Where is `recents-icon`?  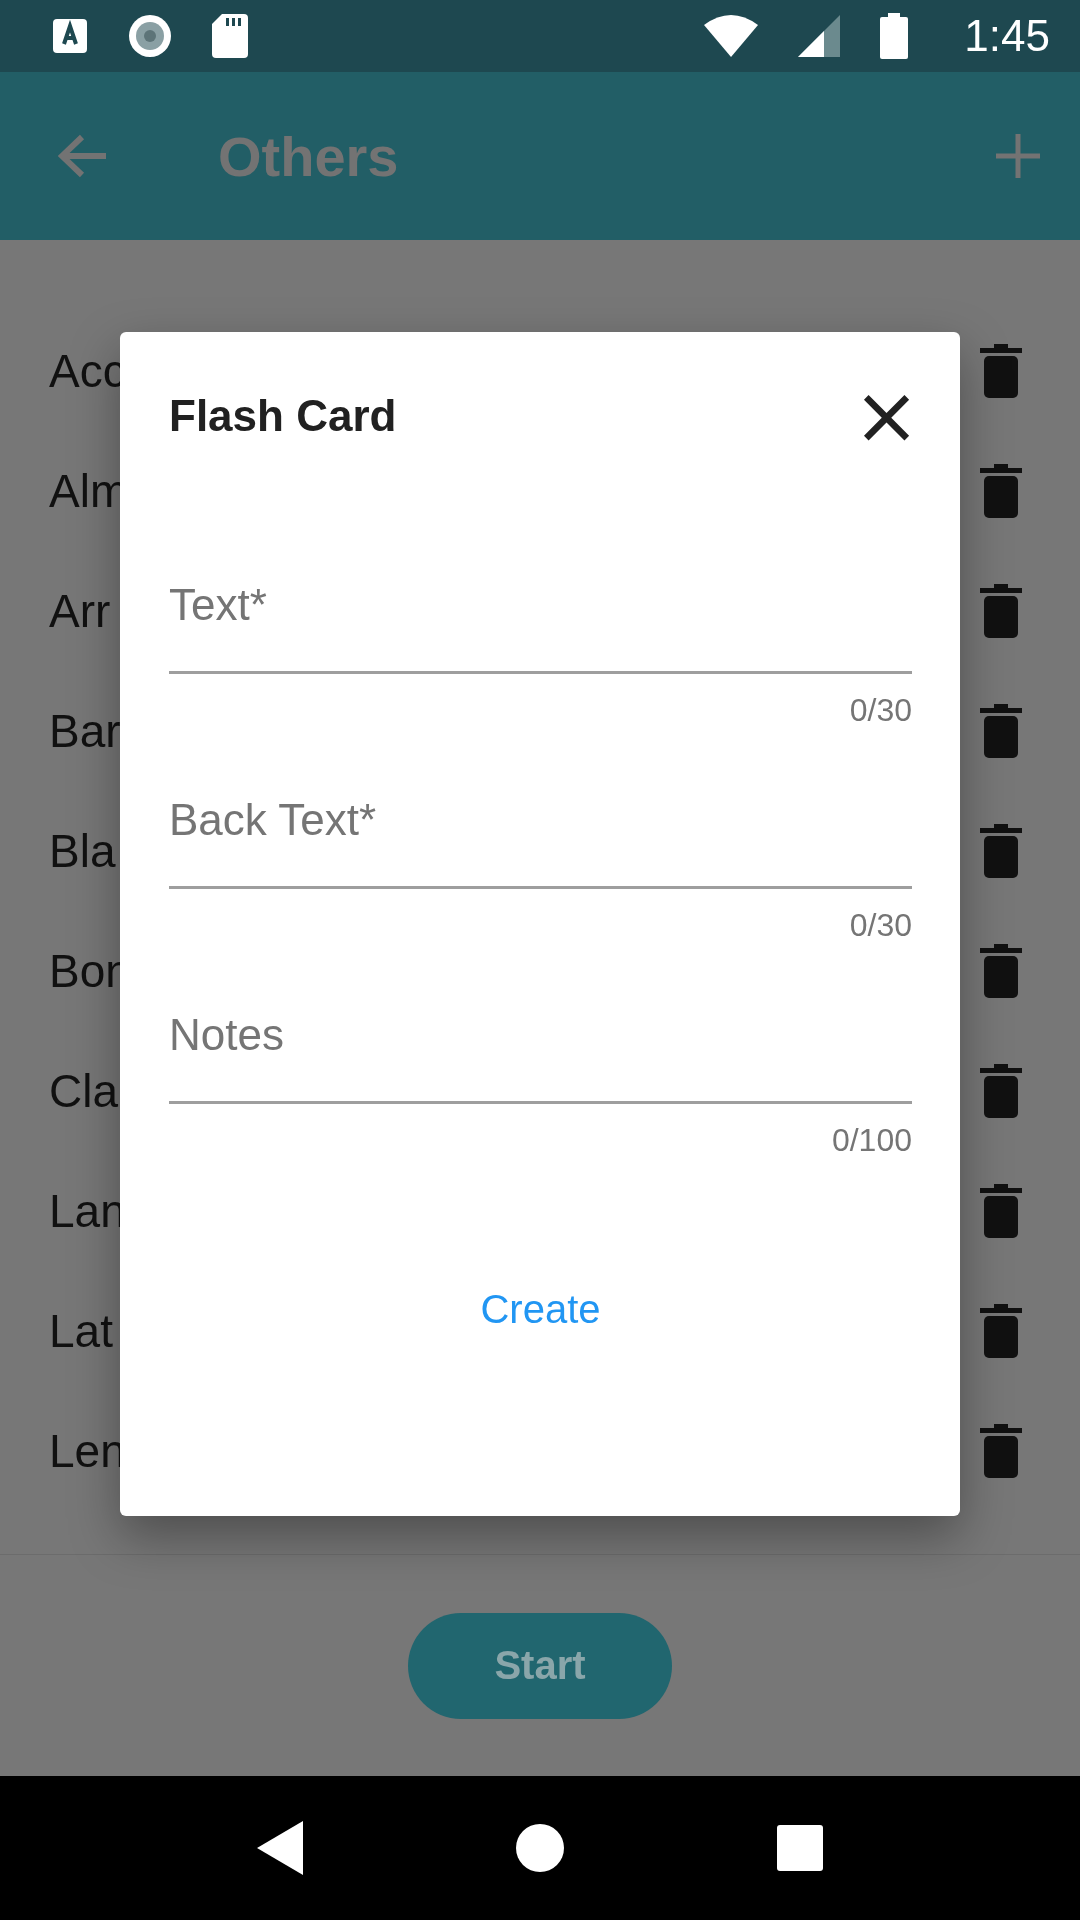 recents-icon is located at coordinates (800, 1848).